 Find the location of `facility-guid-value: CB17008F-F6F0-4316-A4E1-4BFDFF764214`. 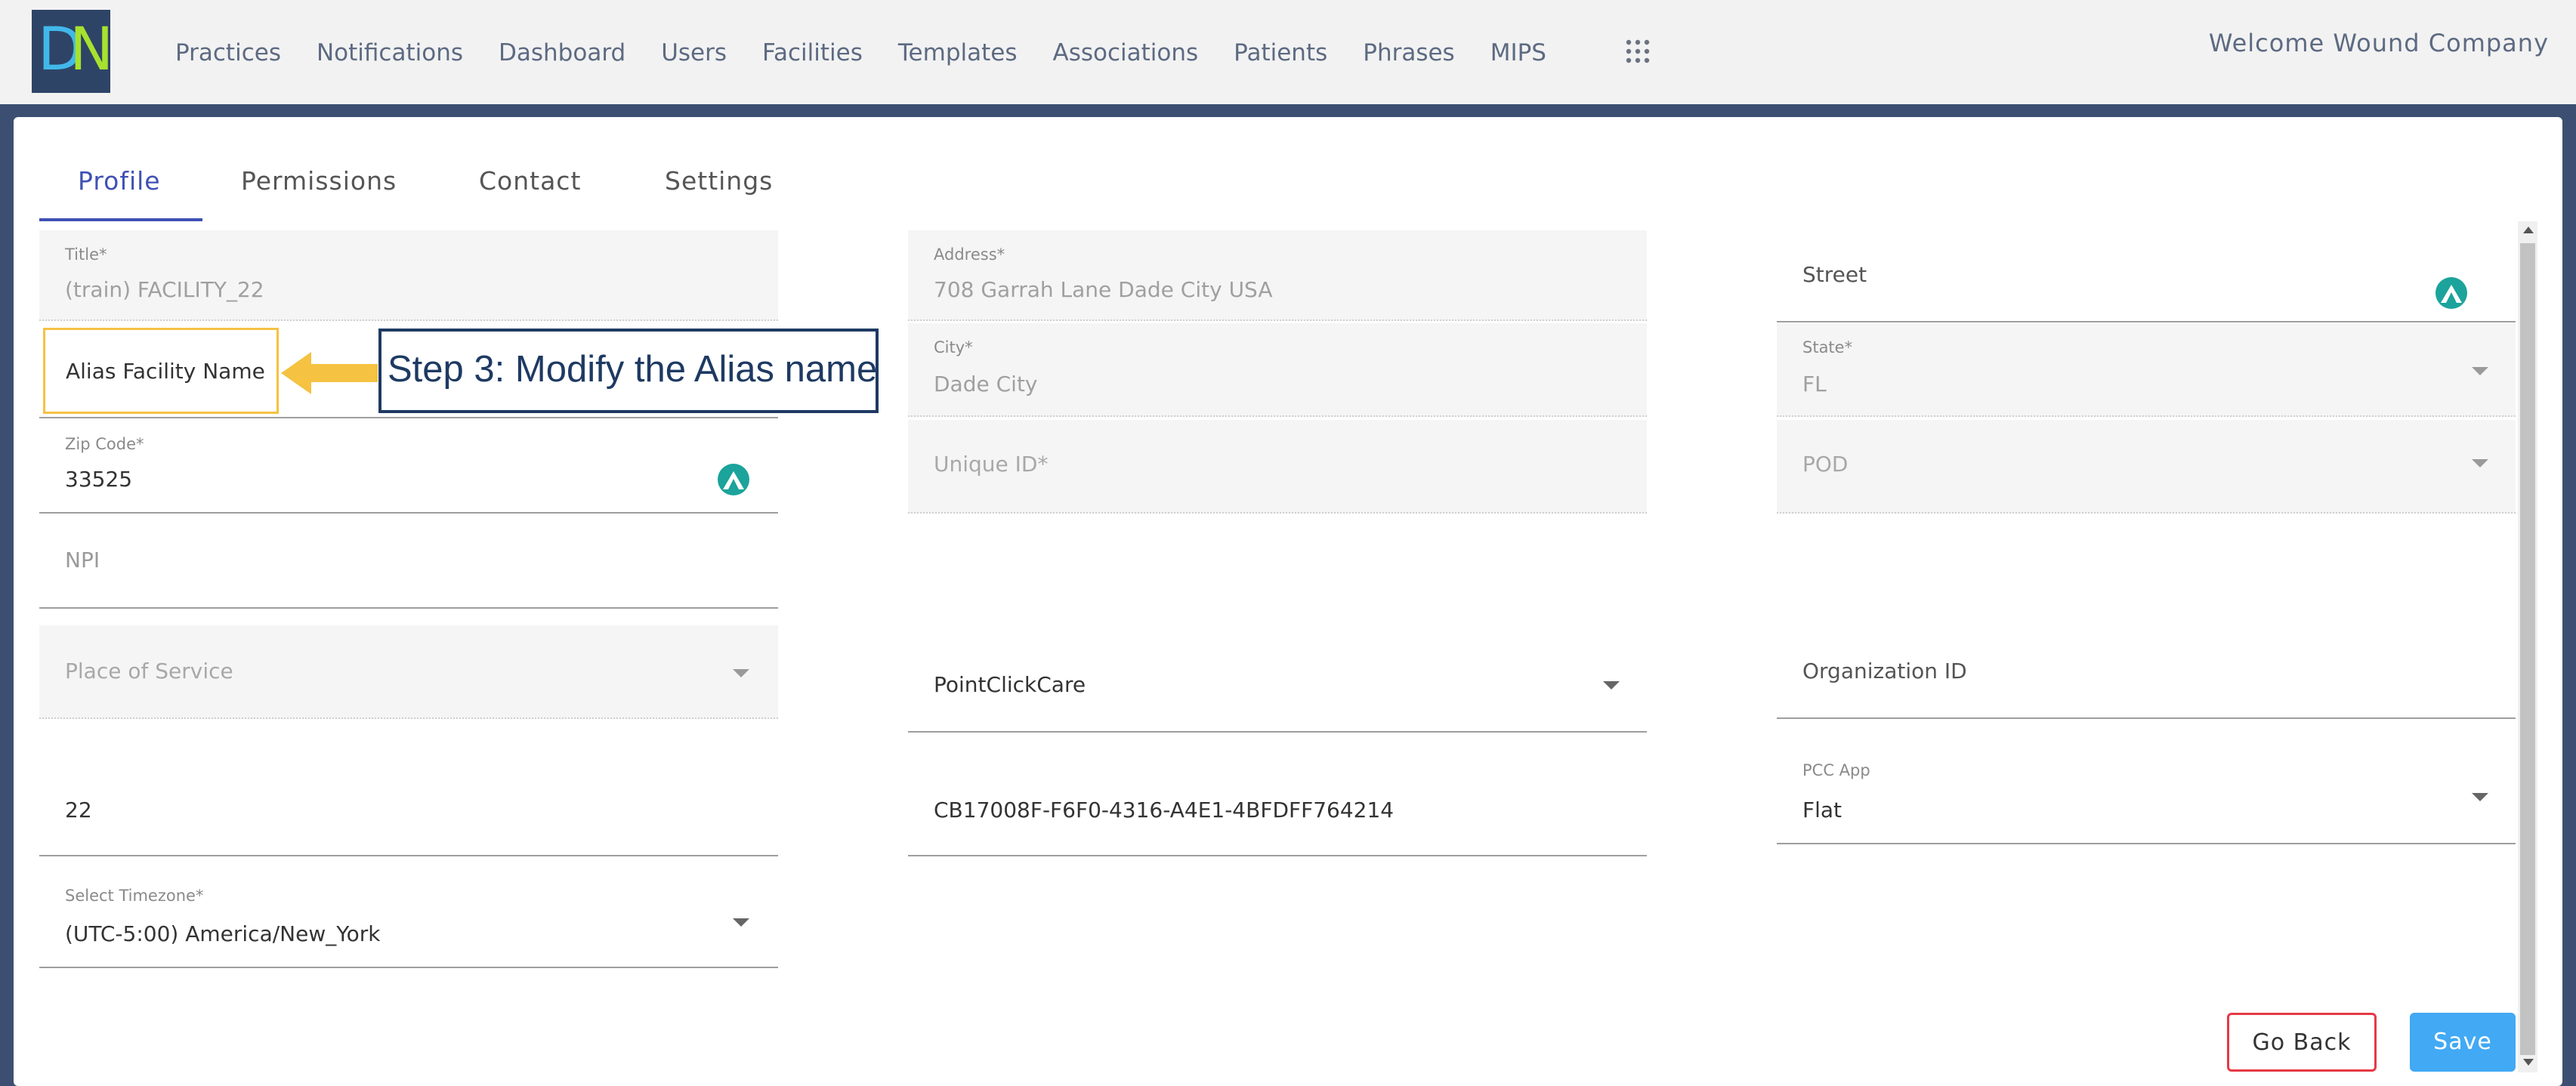

facility-guid-value: CB17008F-F6F0-4316-A4E1-4BFDFF764214 is located at coordinates (1164, 810).